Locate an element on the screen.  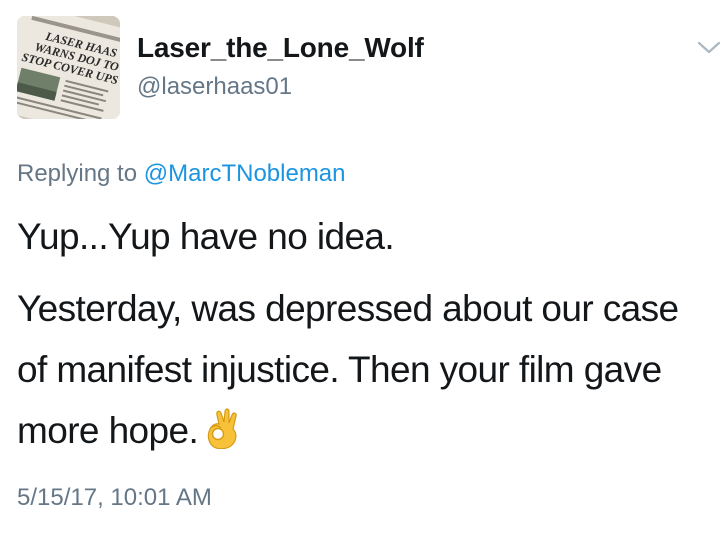
newspaper-avatar-icon: LASER HAAS WARNS DOJ TO STOP COVER UPS is located at coordinates (68, 67).